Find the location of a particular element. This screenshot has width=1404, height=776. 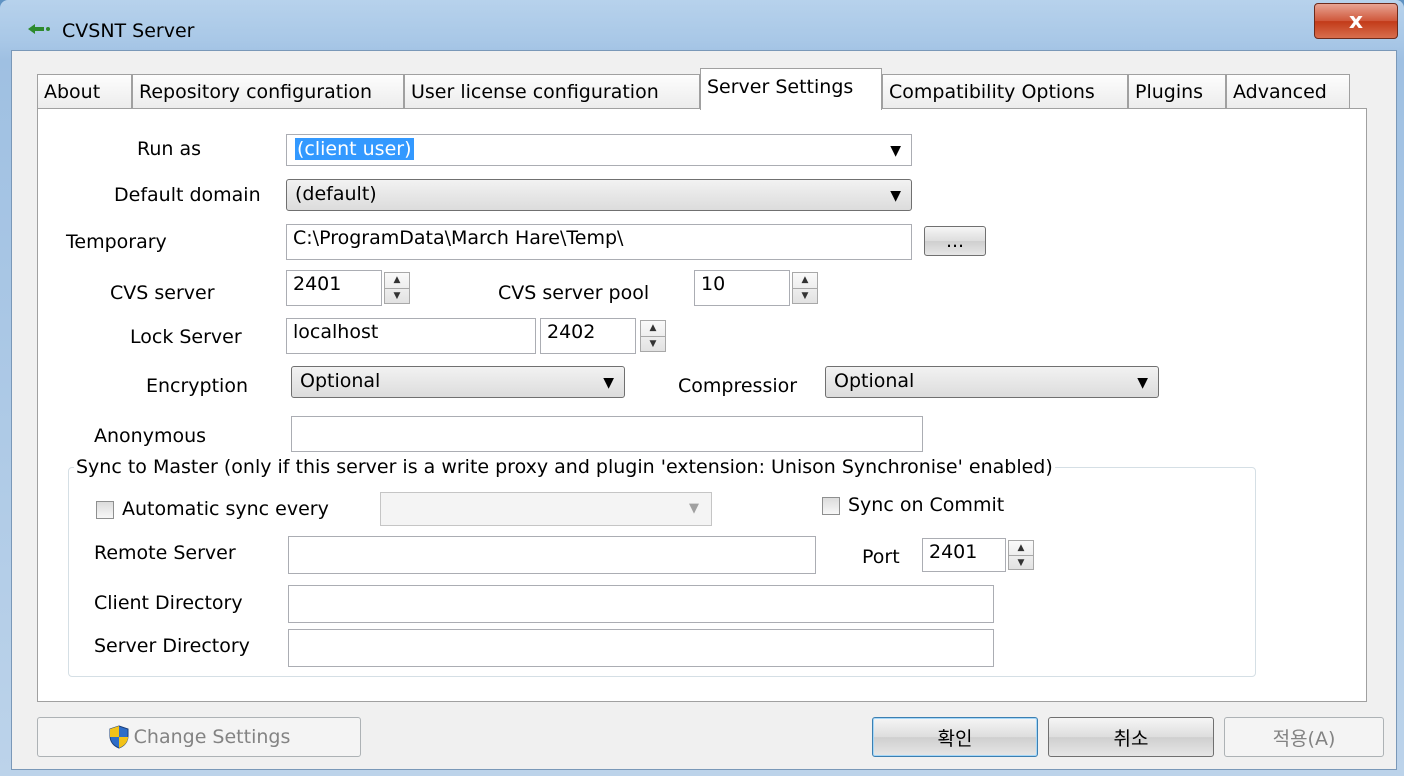

compression-combo: Optional ▼ is located at coordinates (992, 382).